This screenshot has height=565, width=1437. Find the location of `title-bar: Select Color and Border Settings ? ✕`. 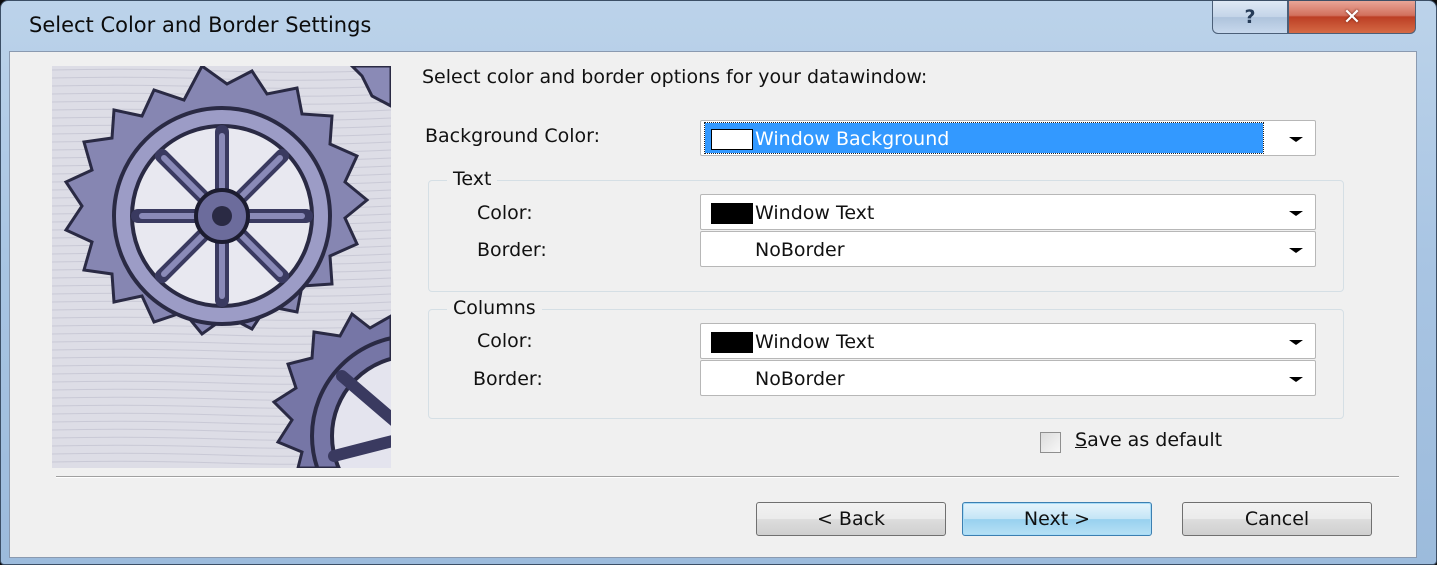

title-bar: Select Color and Border Settings ? ✕ is located at coordinates (718, 26).